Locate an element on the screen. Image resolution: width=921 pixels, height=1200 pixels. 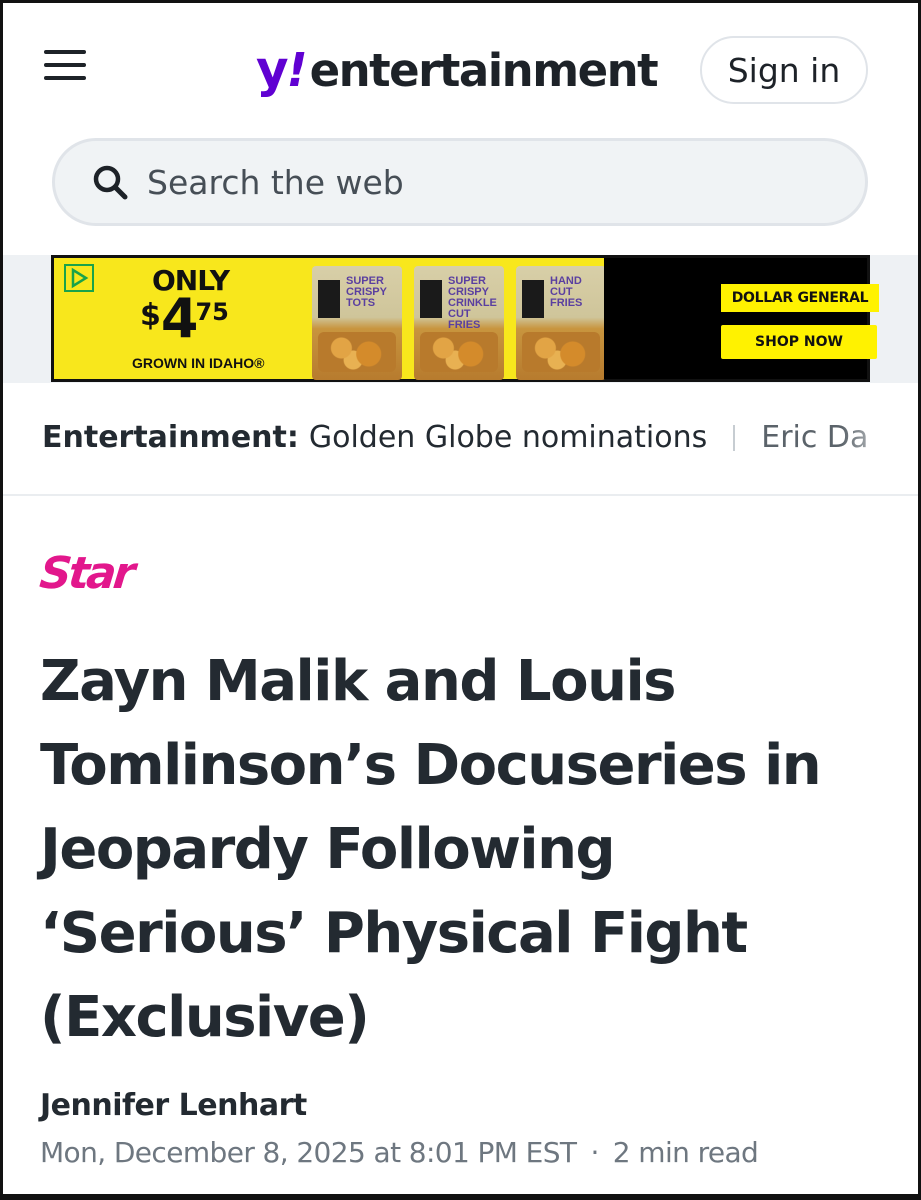
ad-grown-in-idaho: GROWN IN IDAHO® is located at coordinates (198, 363).